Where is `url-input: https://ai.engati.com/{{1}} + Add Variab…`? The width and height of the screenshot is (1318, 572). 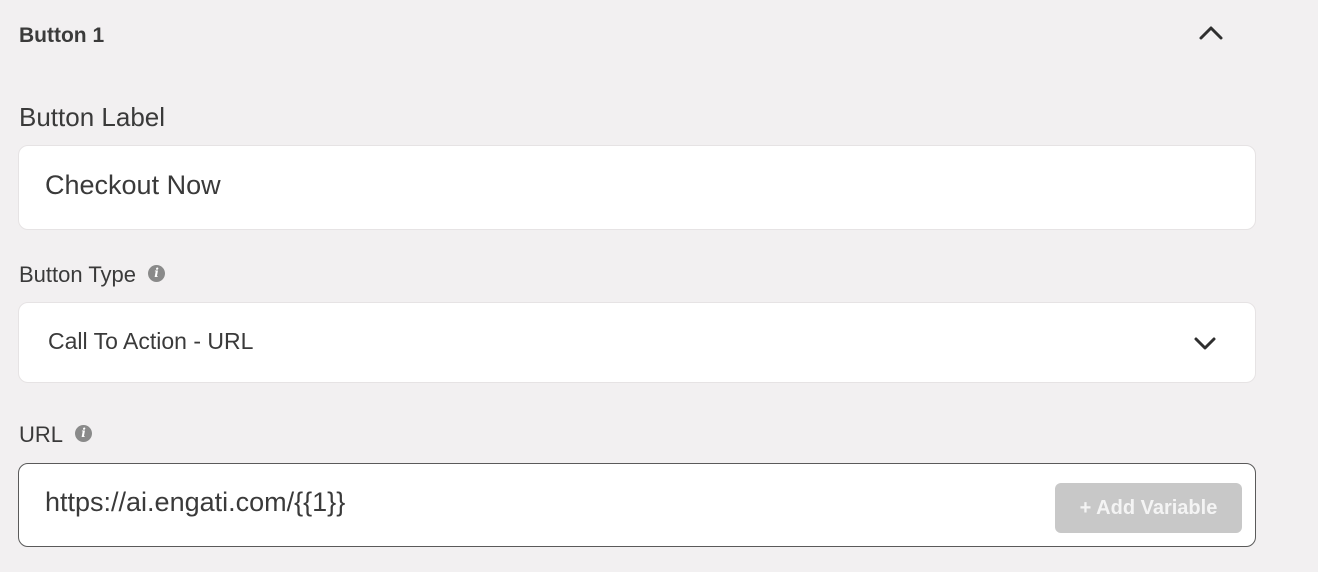 url-input: https://ai.engati.com/{{1}} + Add Variab… is located at coordinates (637, 505).